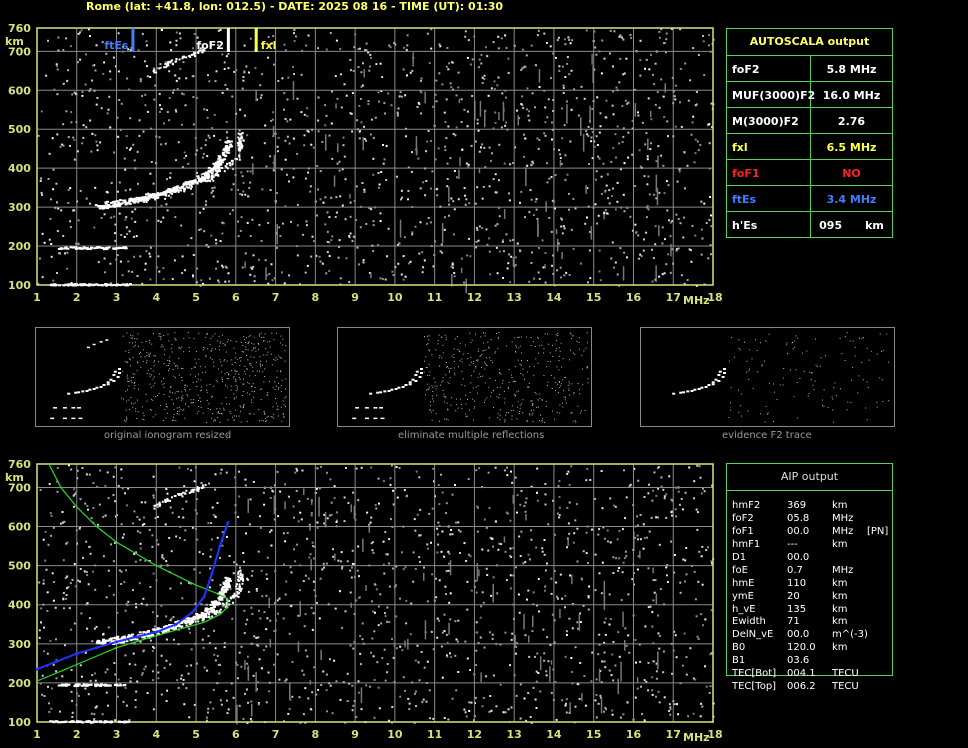 The height and width of the screenshot is (748, 968). Describe the element at coordinates (809, 41) in the screenshot. I see `autoscala-title: AUTOSCALA output` at that location.